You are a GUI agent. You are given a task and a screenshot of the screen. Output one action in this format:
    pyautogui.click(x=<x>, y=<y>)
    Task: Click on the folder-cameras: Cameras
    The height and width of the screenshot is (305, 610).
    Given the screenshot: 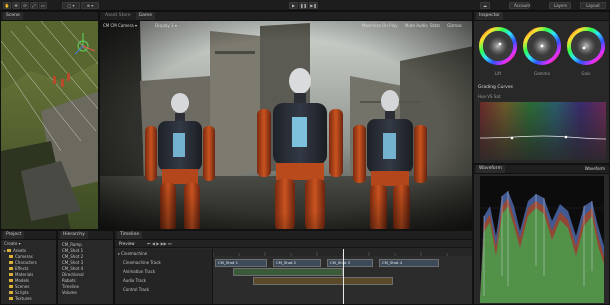 What is the action you would take?
    pyautogui.click(x=21, y=256)
    